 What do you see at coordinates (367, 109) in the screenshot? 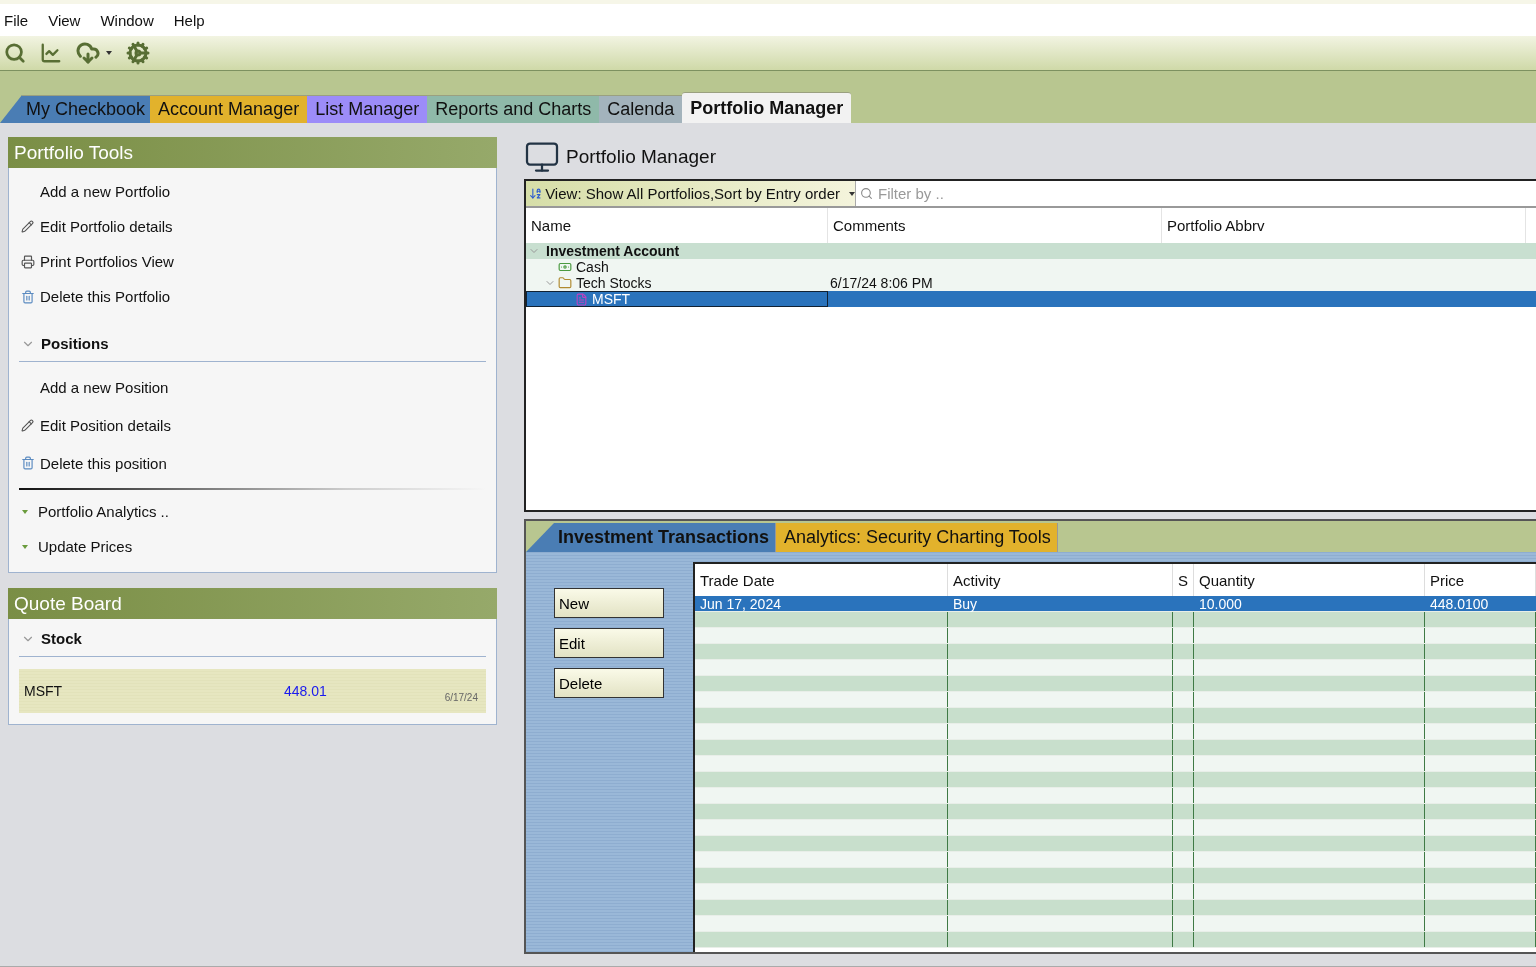
I see `tab: List Manager` at bounding box center [367, 109].